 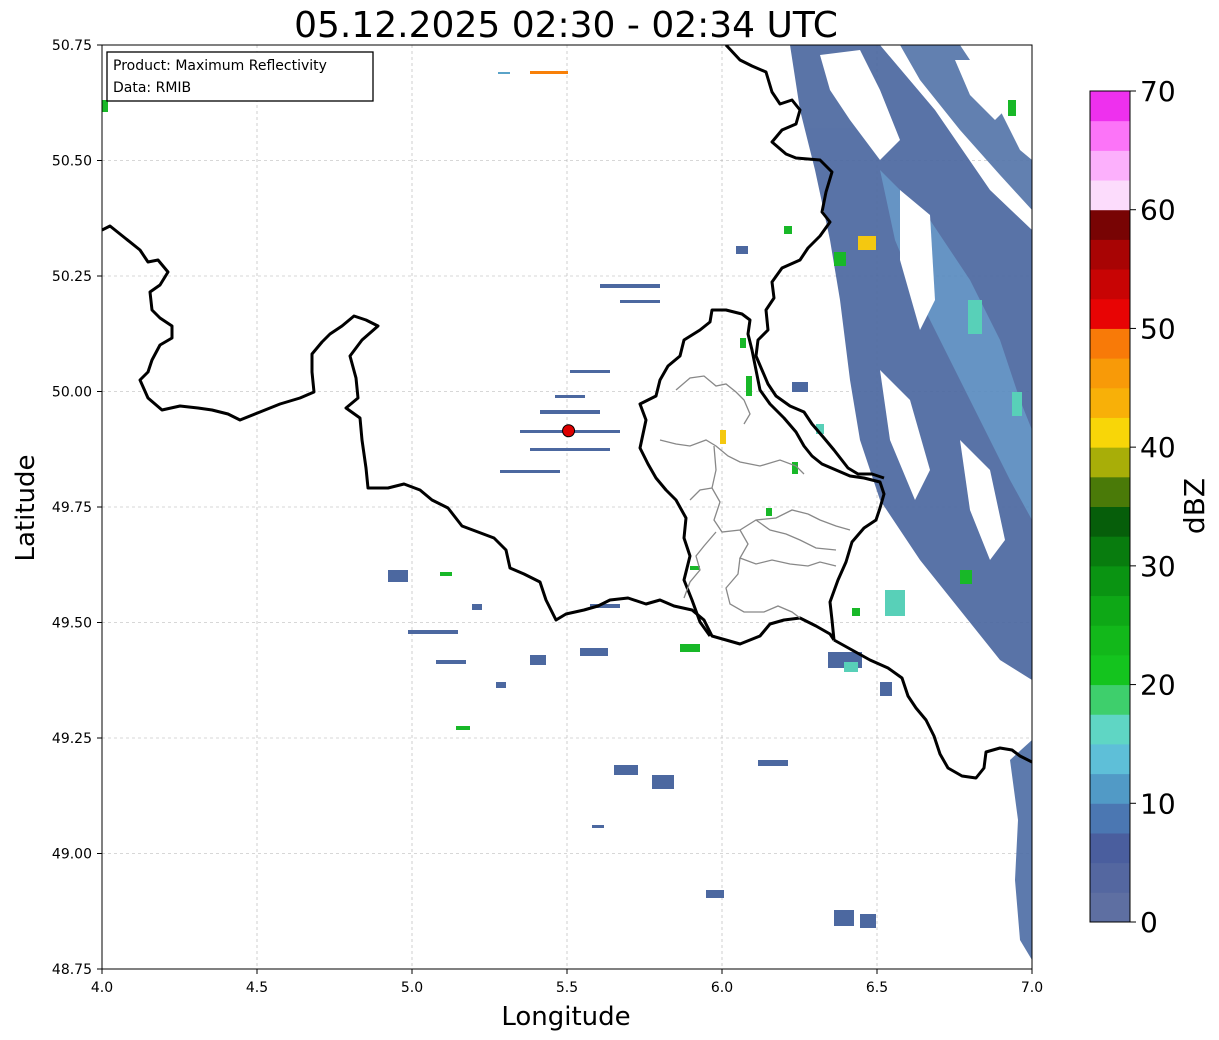 What do you see at coordinates (1158, 210) in the screenshot?
I see `colorbar-tick-label: 60` at bounding box center [1158, 210].